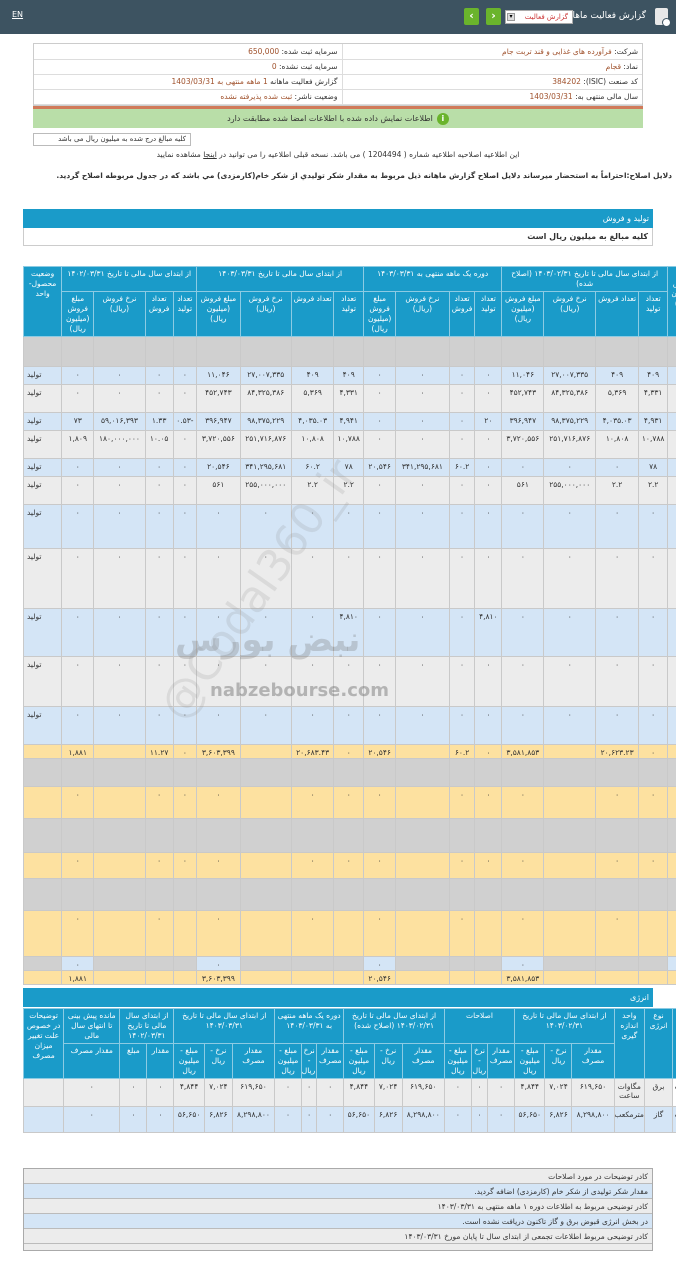 This screenshot has width=676, height=1280. What do you see at coordinates (210, 154) in the screenshot?
I see `previous-version-link: اینجا` at bounding box center [210, 154].